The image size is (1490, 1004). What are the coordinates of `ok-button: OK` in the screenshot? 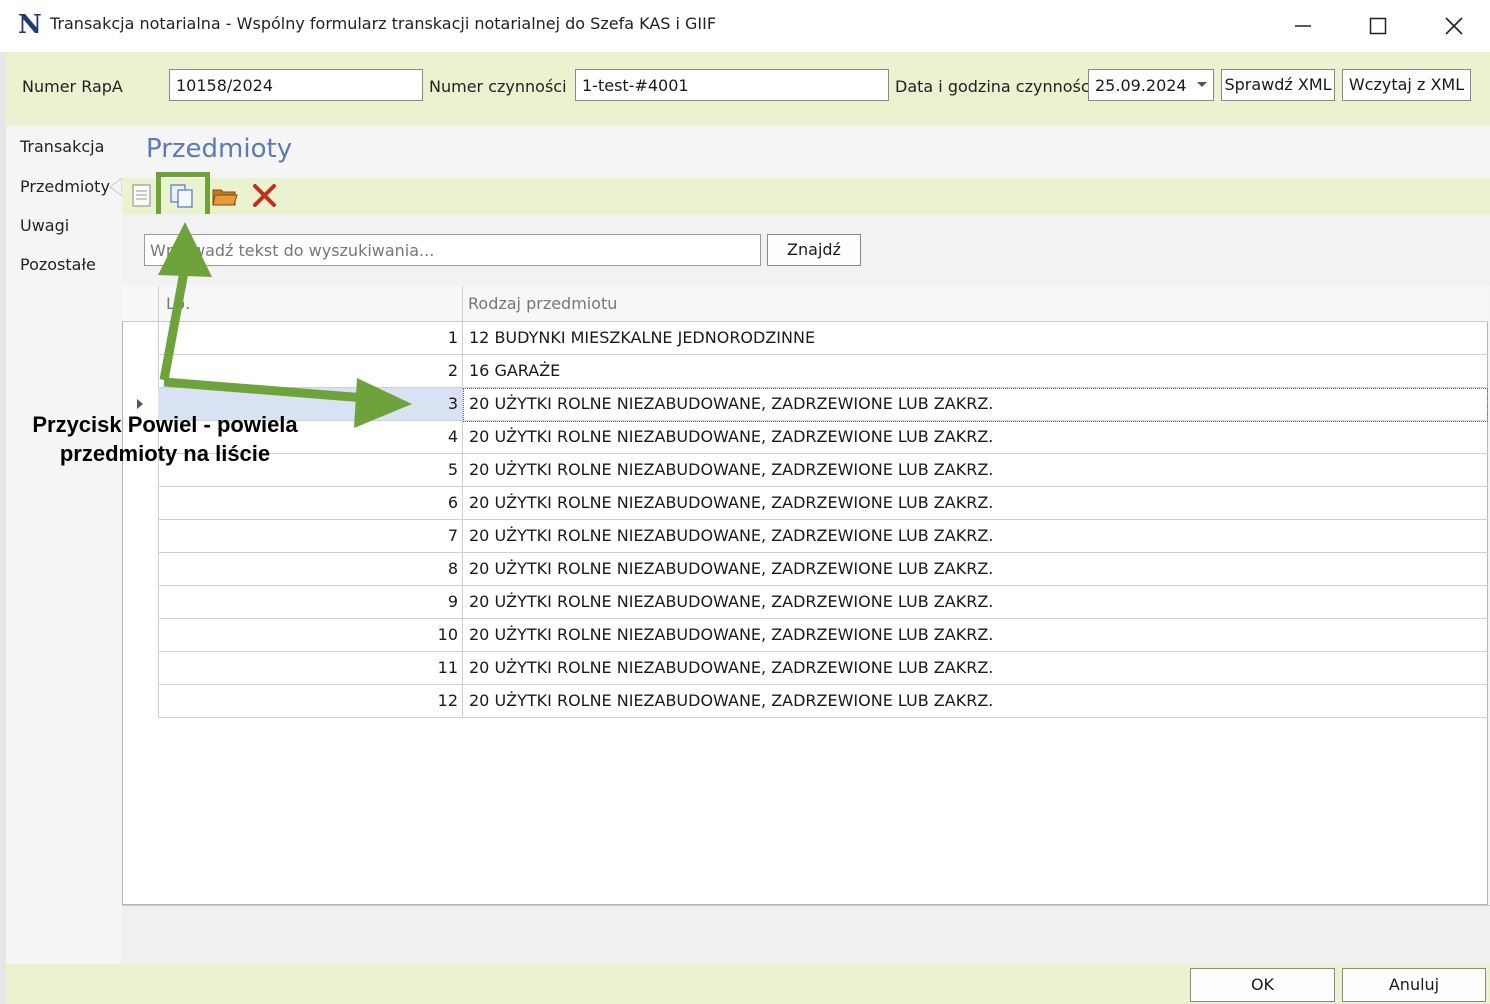 It's located at (1262, 985).